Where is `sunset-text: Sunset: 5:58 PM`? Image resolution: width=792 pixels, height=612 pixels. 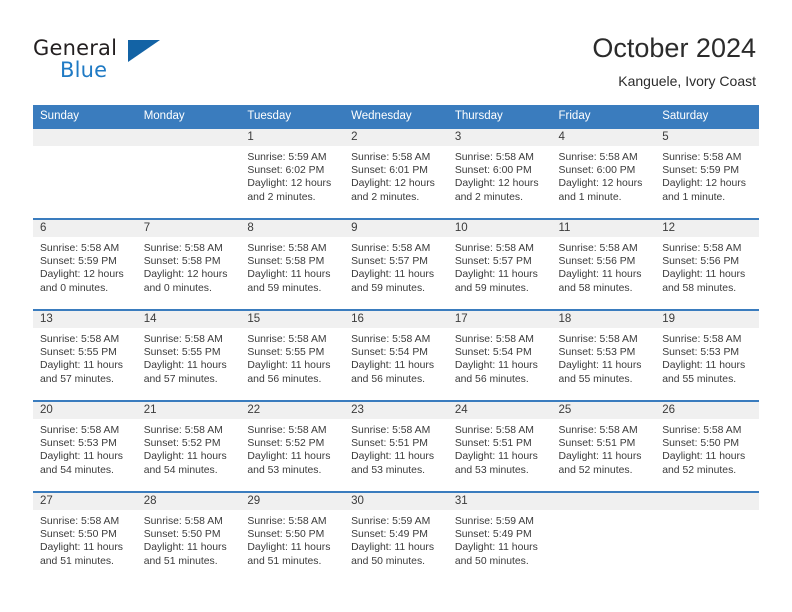
sunset-text: Sunset: 5:58 PM is located at coordinates (182, 262).